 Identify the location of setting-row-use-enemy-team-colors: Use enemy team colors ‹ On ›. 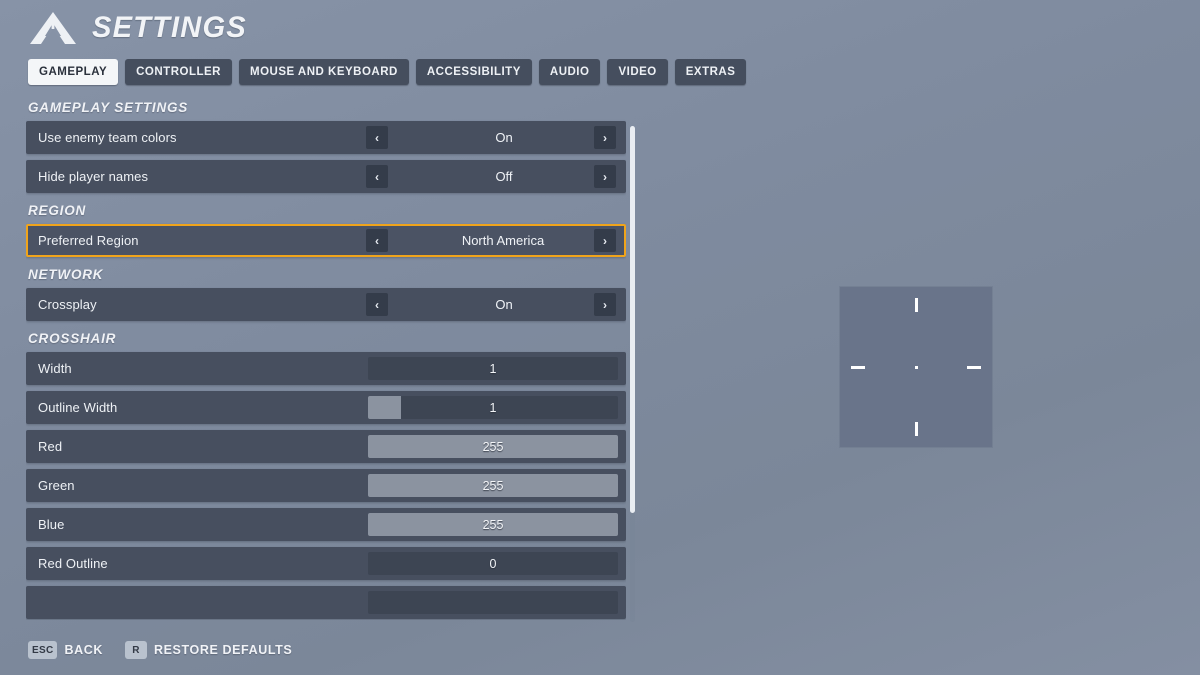
(326, 137).